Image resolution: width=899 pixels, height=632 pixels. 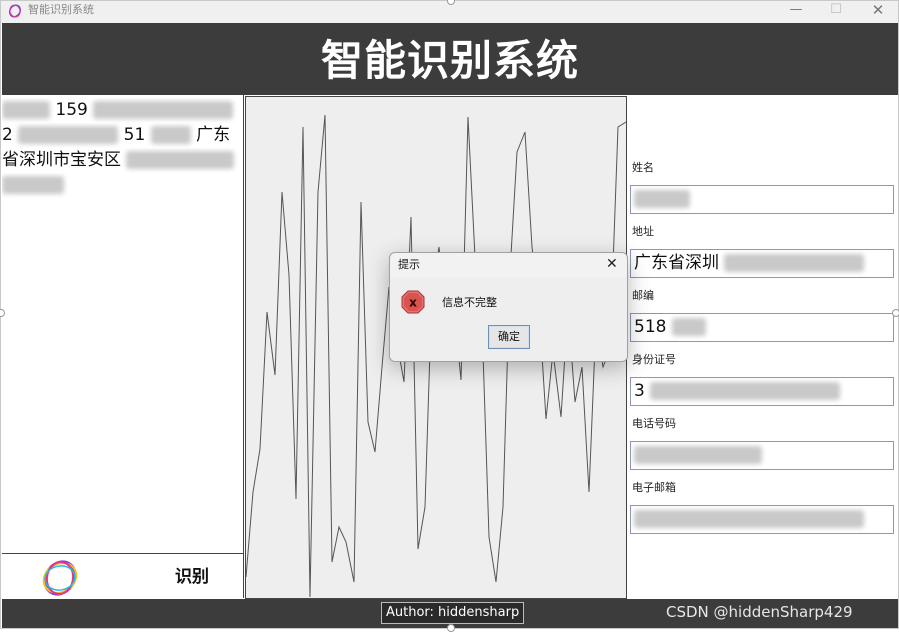 What do you see at coordinates (122, 160) in the screenshot?
I see `ocr-line: 省深圳市宝安区` at bounding box center [122, 160].